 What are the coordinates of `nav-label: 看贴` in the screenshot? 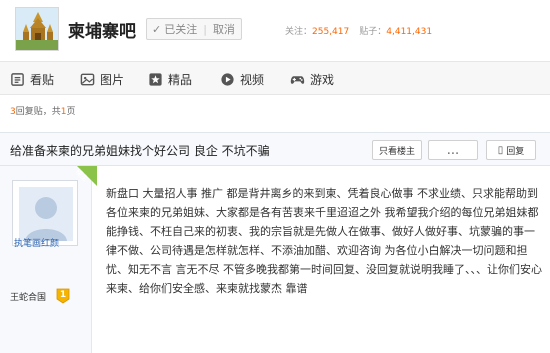 It's located at (42, 79).